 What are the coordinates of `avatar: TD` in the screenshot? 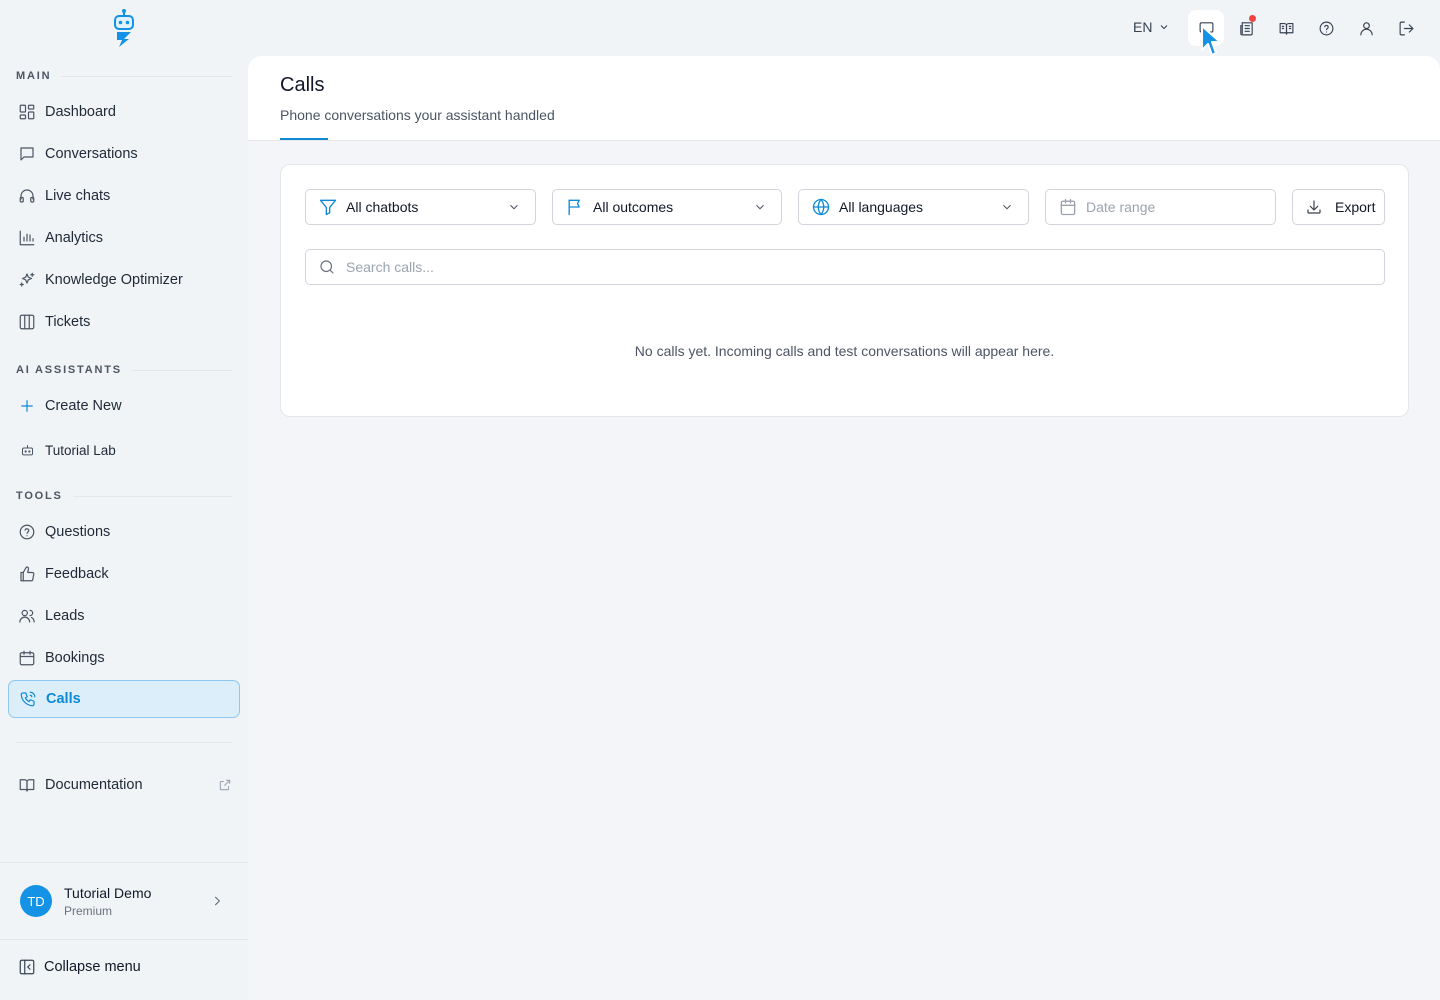 It's located at (36, 901).